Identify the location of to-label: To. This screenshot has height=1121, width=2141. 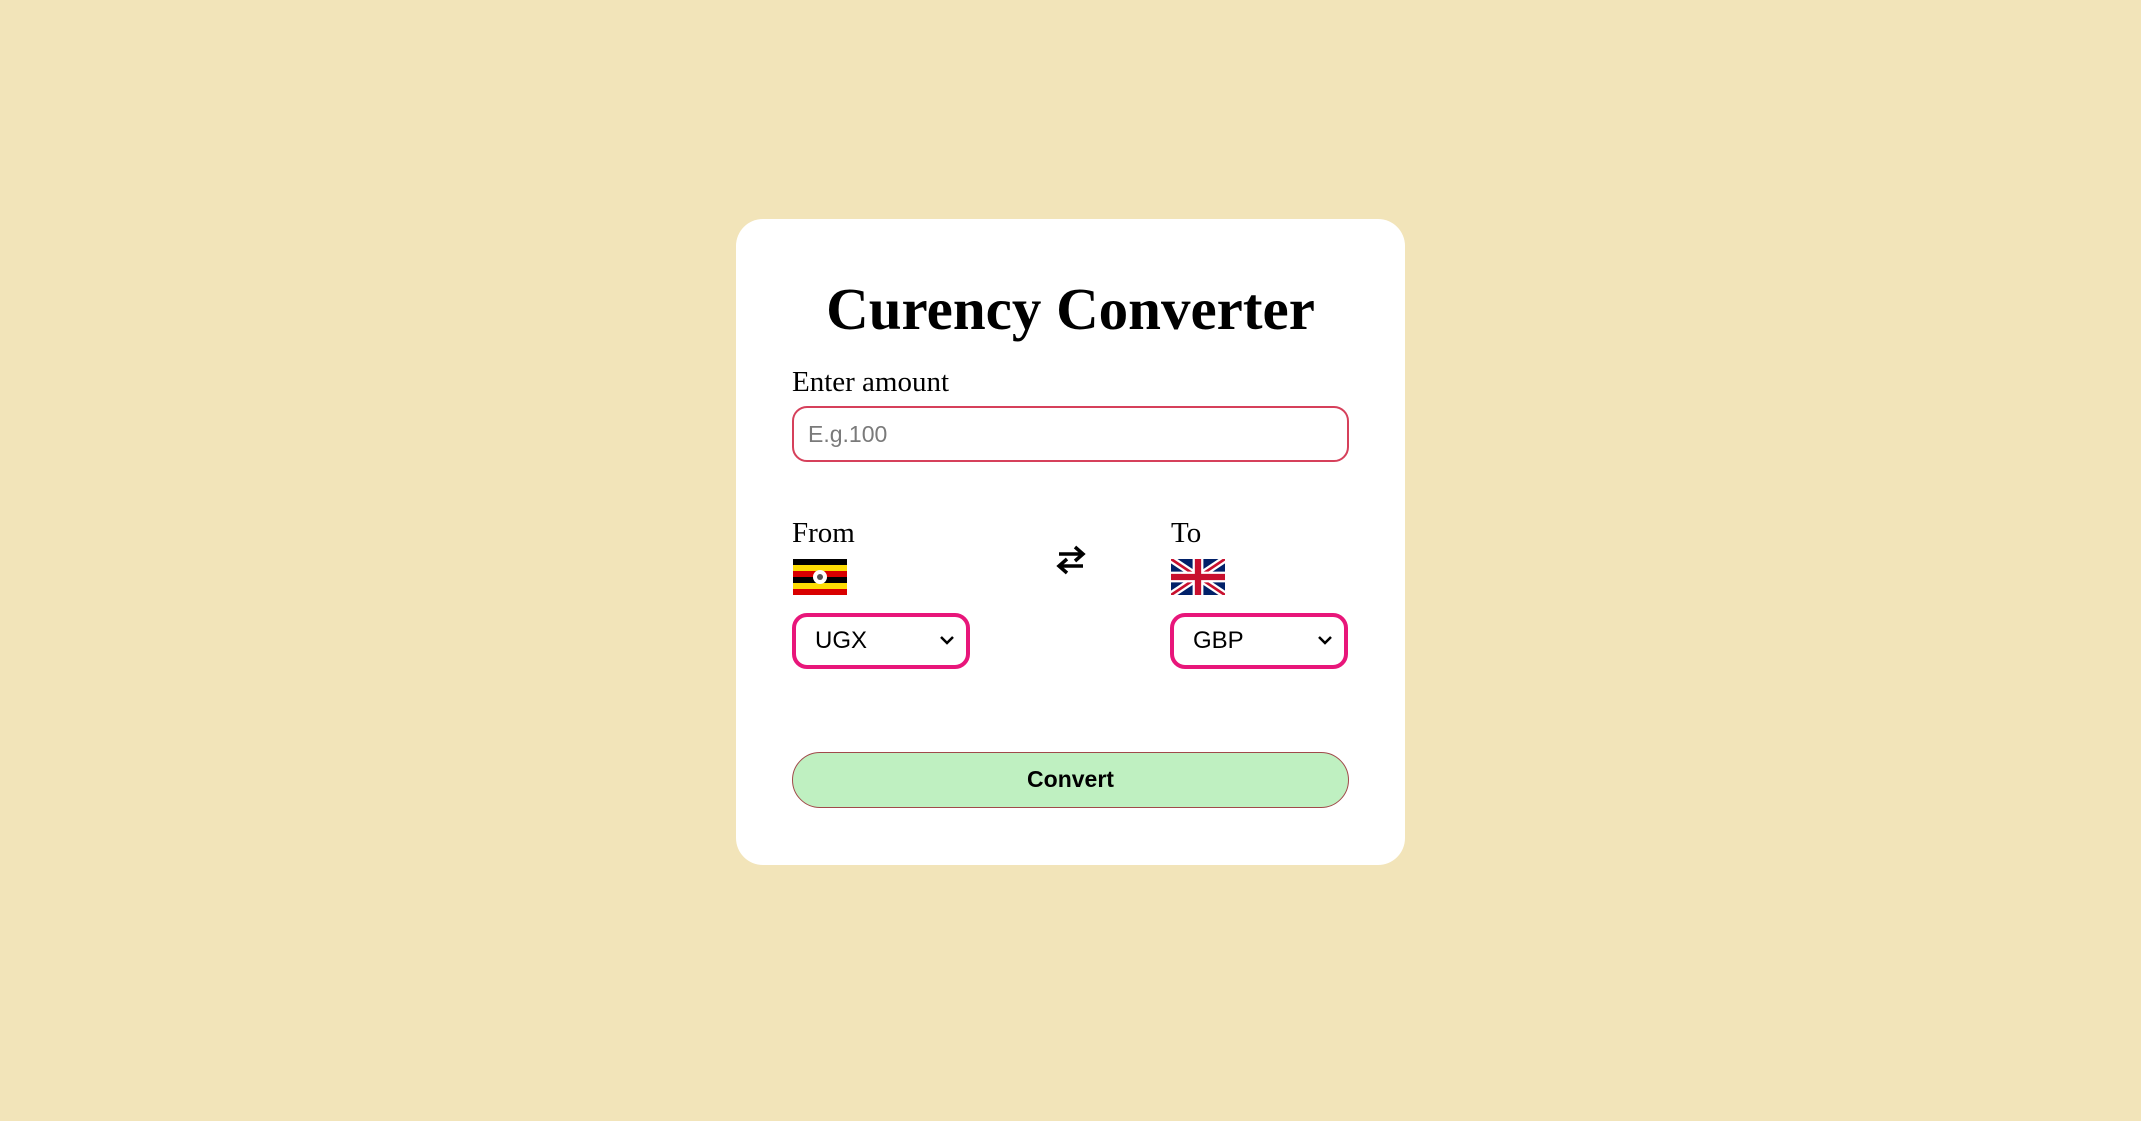
(1186, 533).